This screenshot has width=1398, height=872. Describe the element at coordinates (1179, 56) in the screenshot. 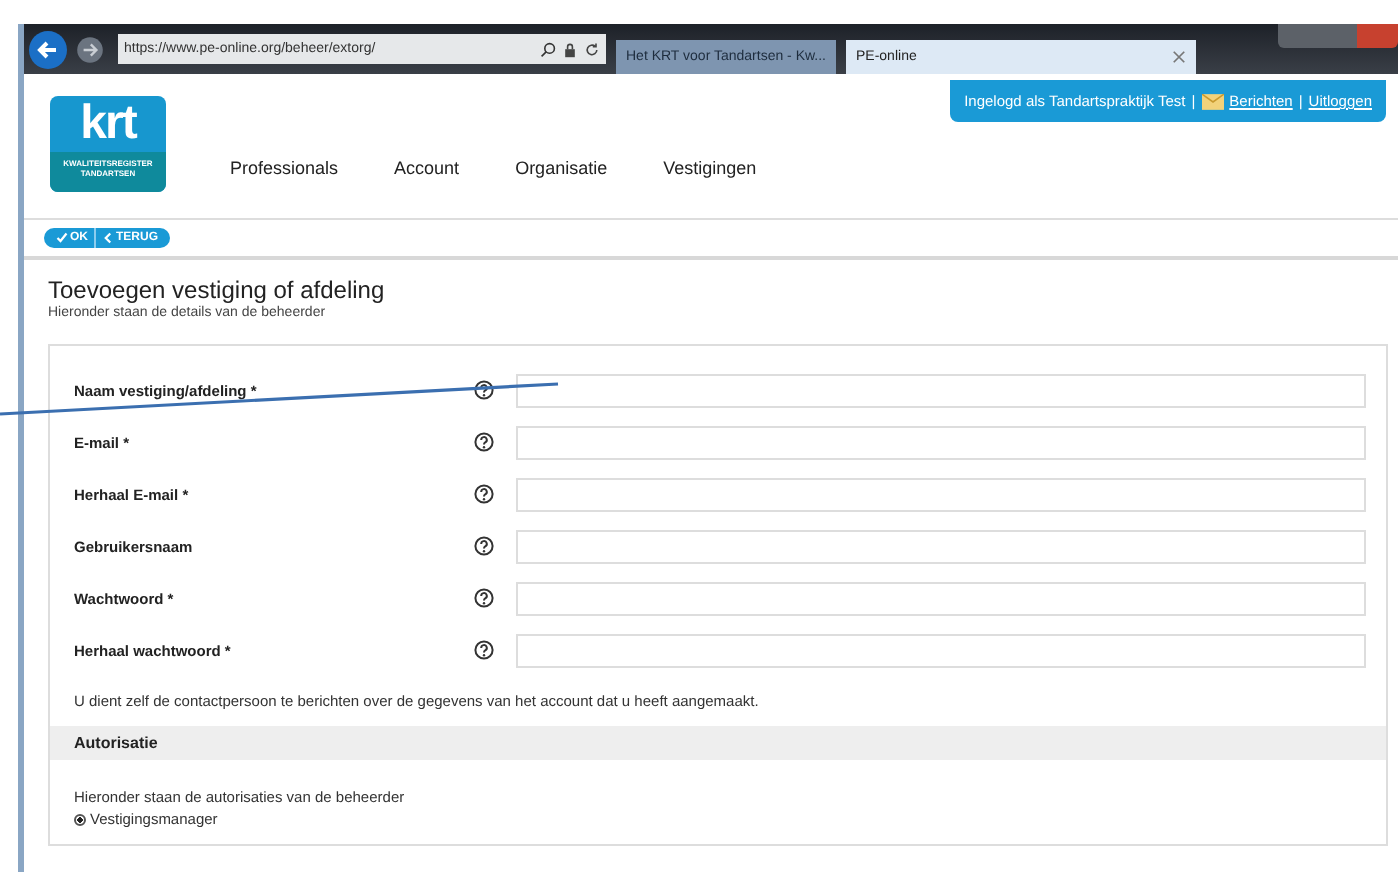

I see `close-icon` at that location.